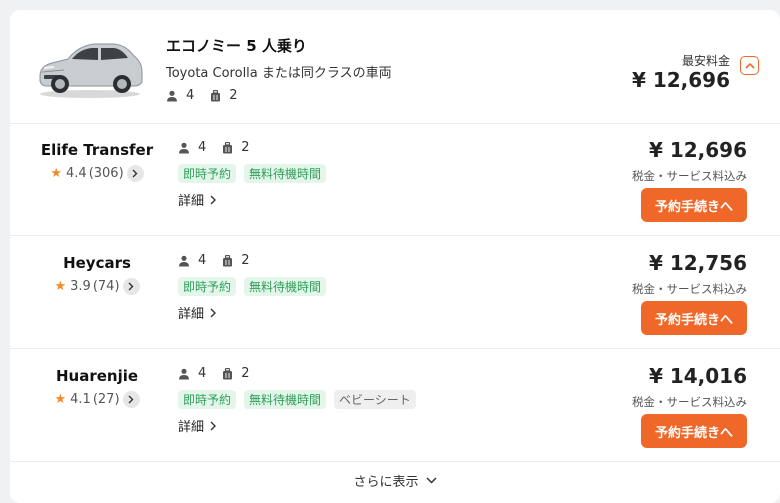  I want to click on vendor-name: Huarenjie, so click(97, 376).